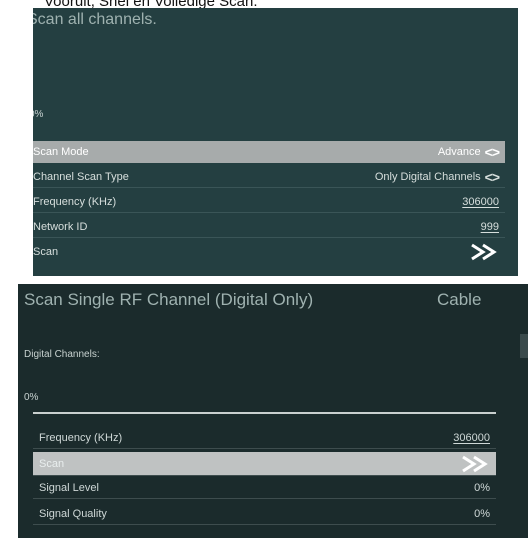  I want to click on signal-level-label: Signal Level, so click(69, 487).